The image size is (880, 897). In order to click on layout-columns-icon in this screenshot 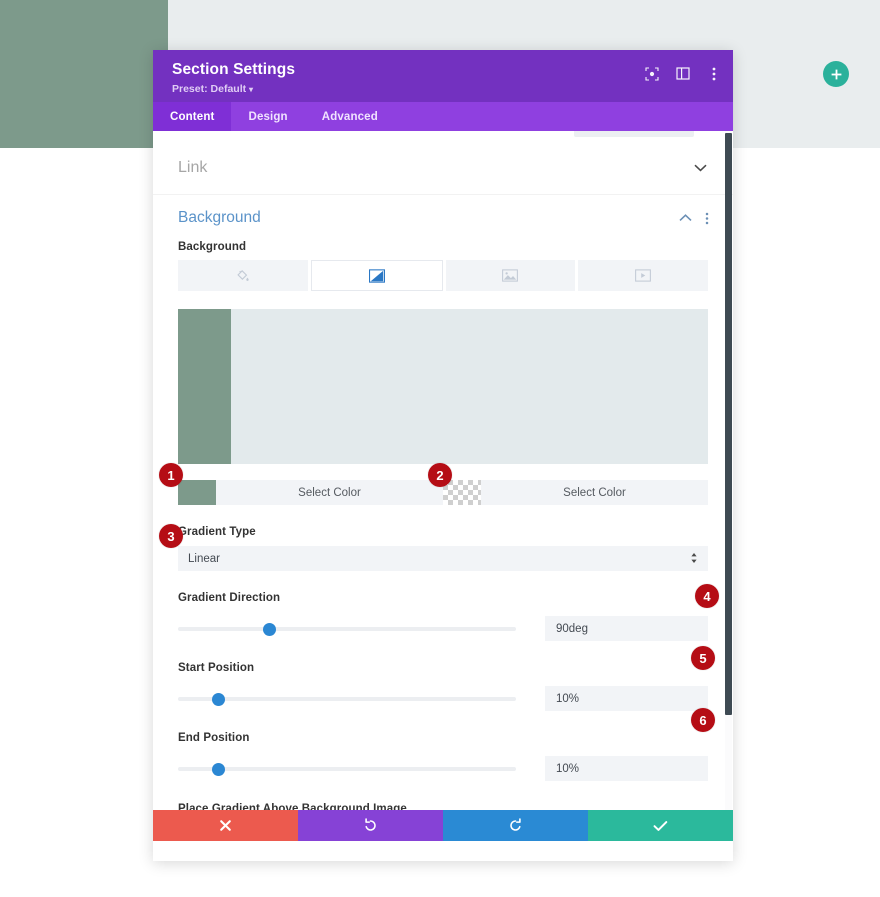, I will do `click(682, 73)`.